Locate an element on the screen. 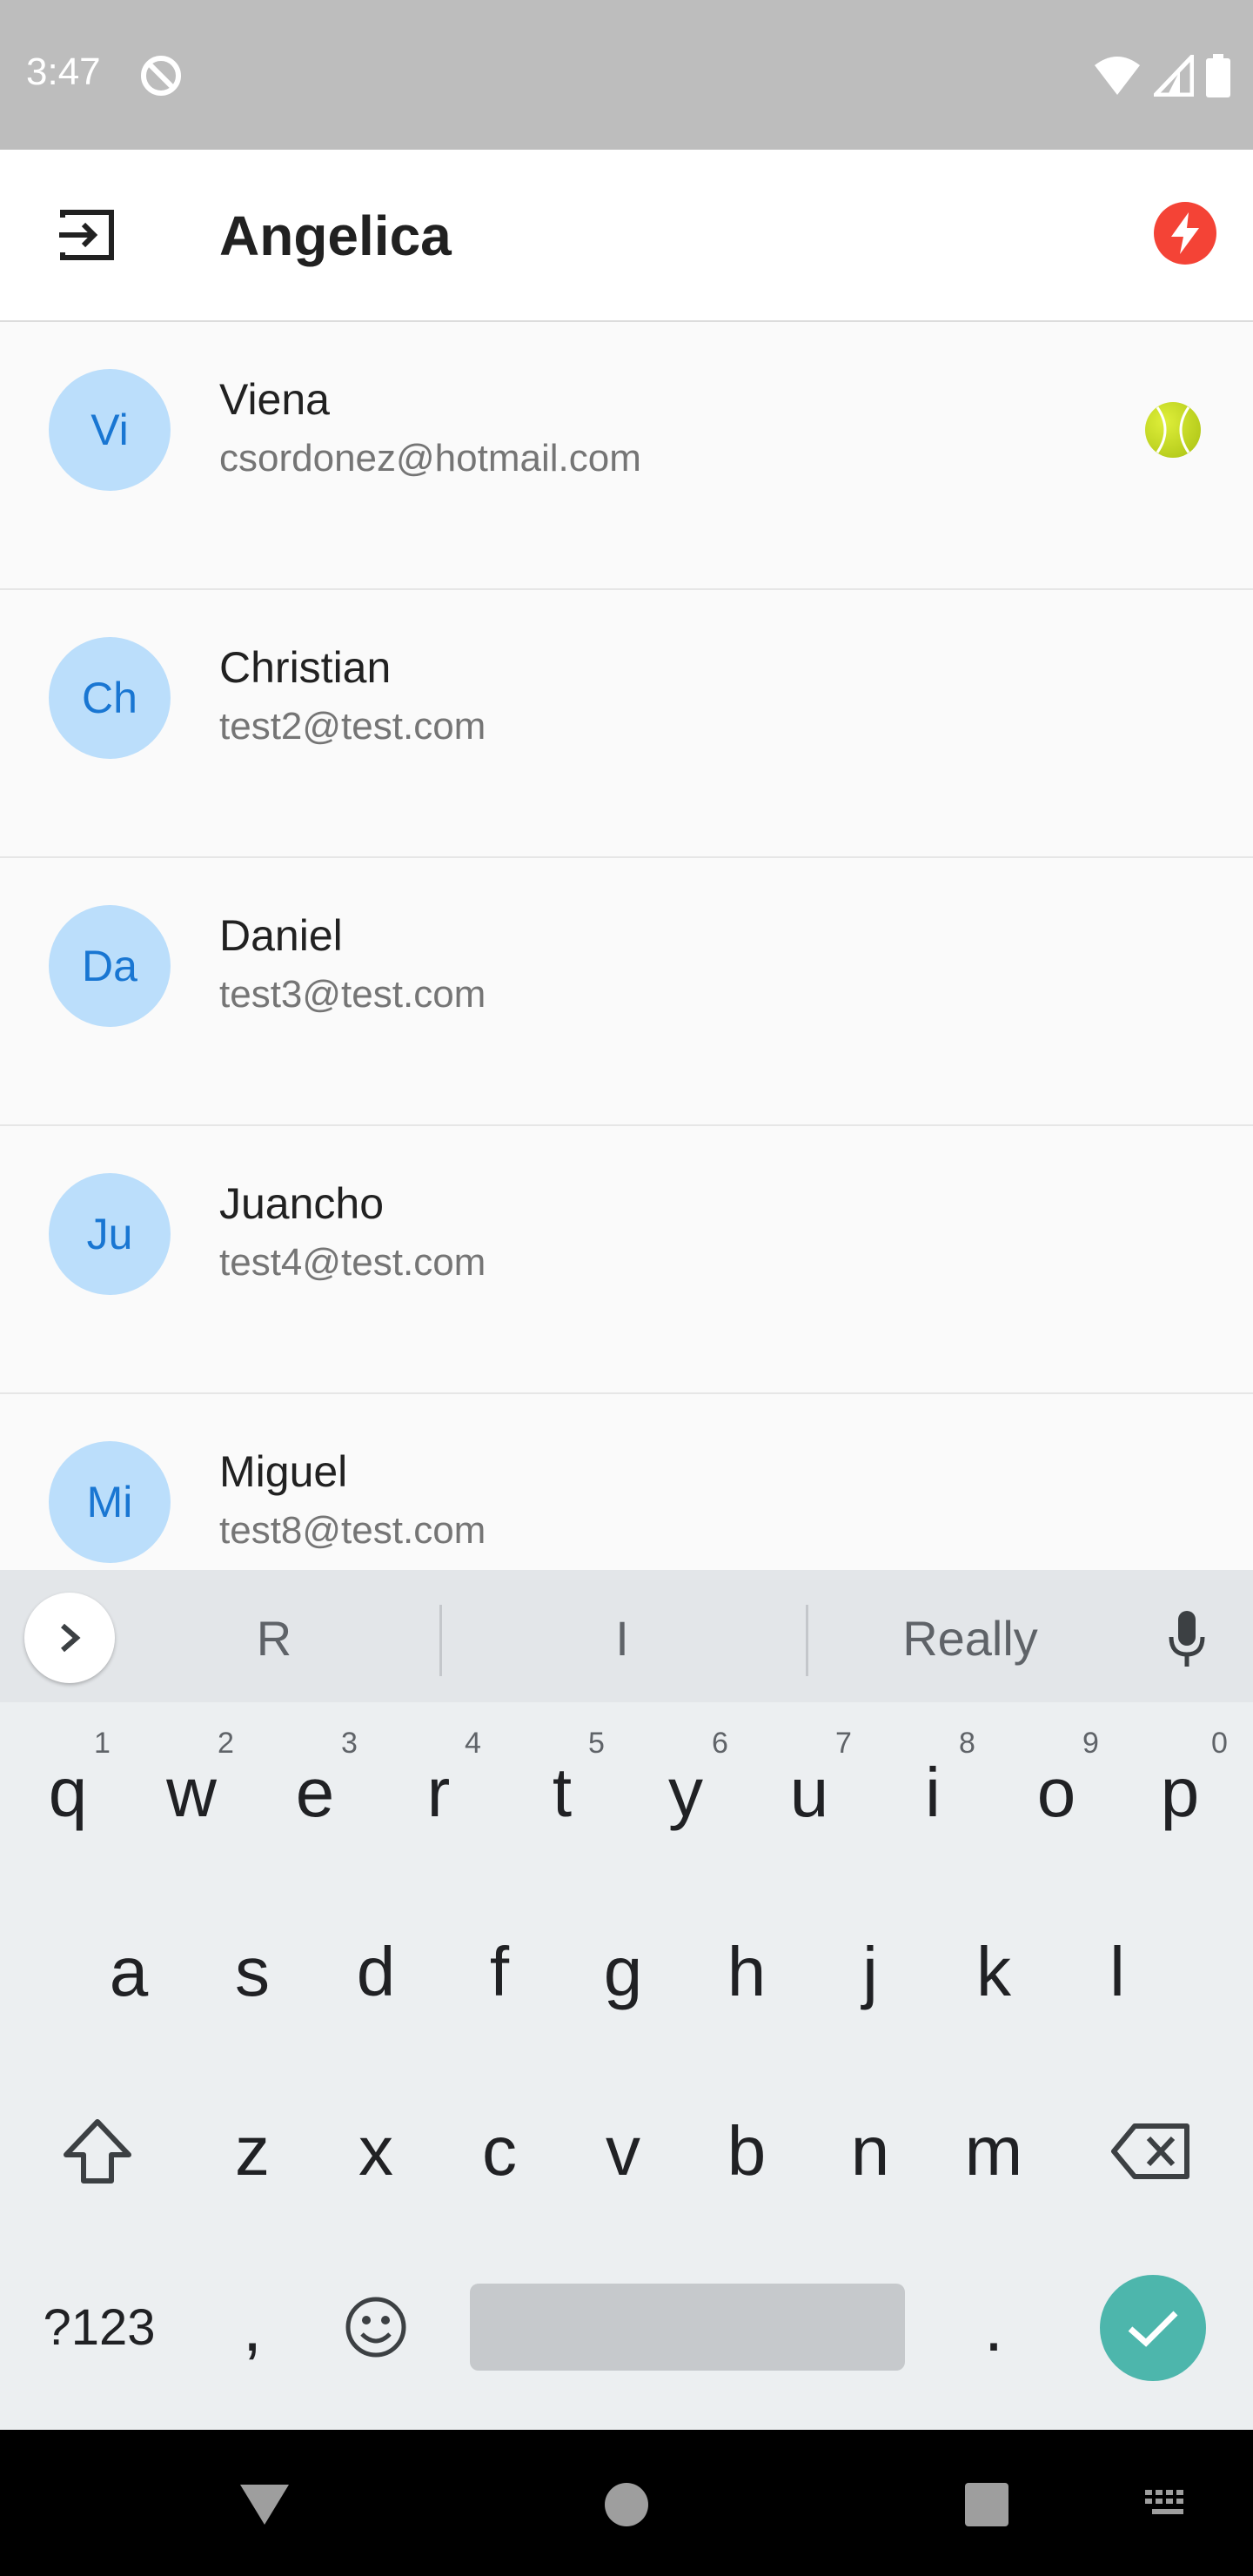 Image resolution: width=1253 pixels, height=2576 pixels. contact-email: test8@test.com is located at coordinates (352, 1531).